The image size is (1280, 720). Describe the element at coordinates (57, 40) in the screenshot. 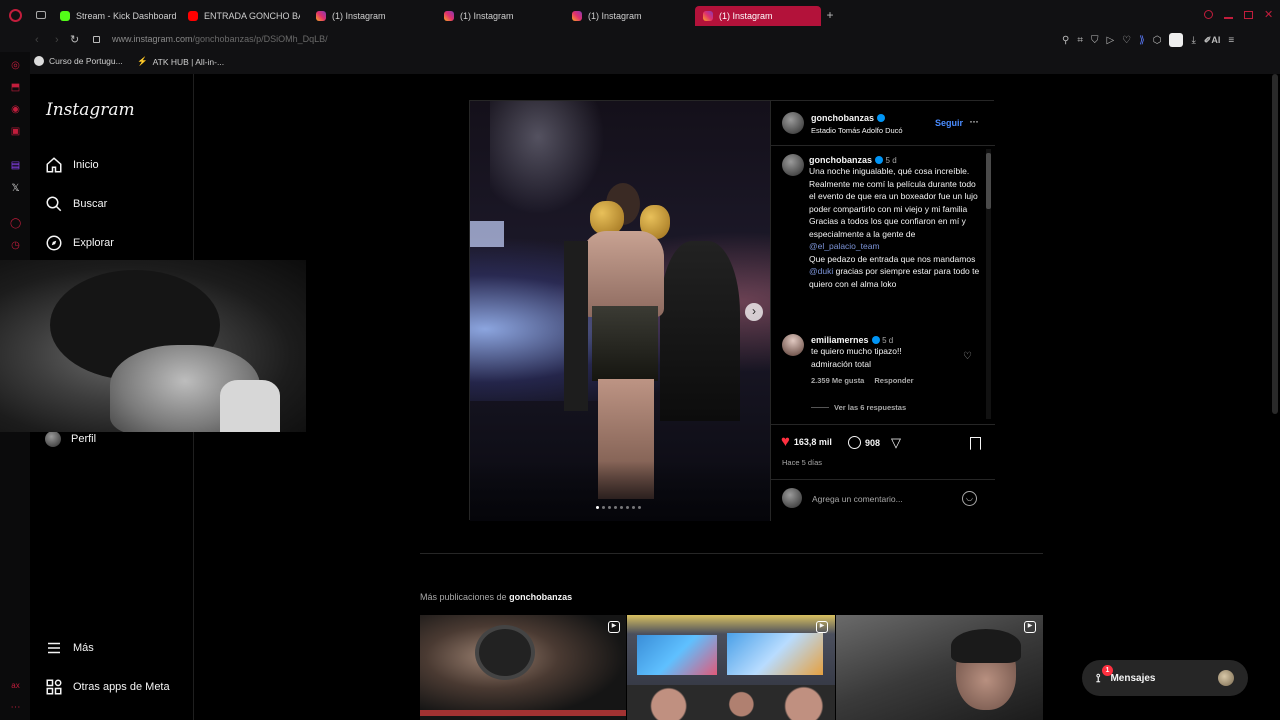

I see `forward-icon: ›` at that location.